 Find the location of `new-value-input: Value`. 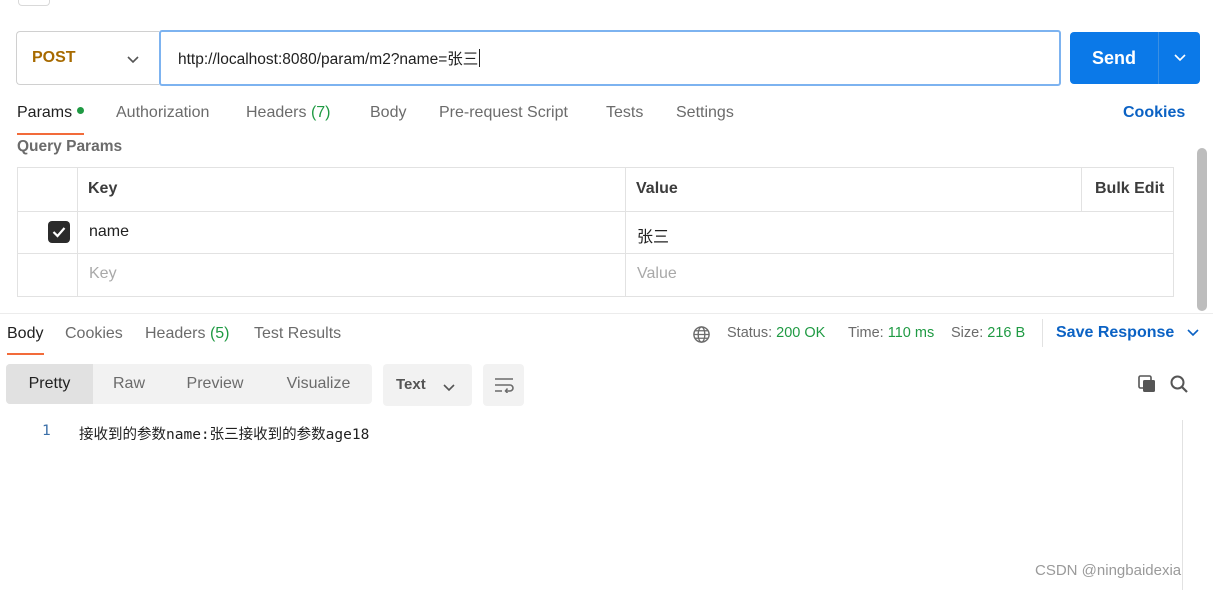

new-value-input: Value is located at coordinates (657, 274).